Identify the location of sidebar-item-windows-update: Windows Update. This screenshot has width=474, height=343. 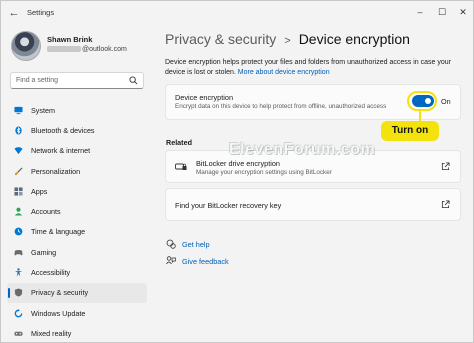
(77, 313).